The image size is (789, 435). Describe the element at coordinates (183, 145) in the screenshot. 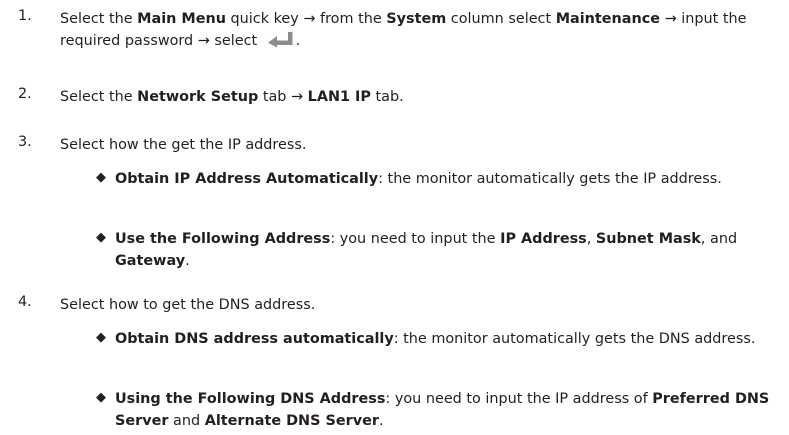

I see `step-text: Select how the get the IP address.` at that location.